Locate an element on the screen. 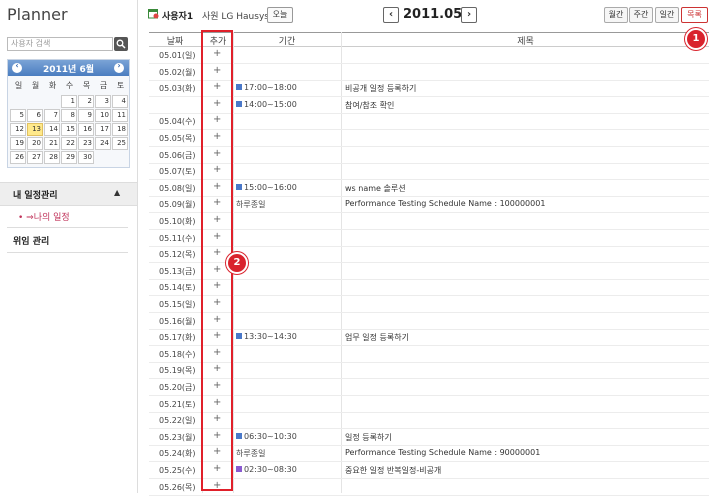 This screenshot has height=496, width=714. calendar-day: 26 is located at coordinates (18, 157).